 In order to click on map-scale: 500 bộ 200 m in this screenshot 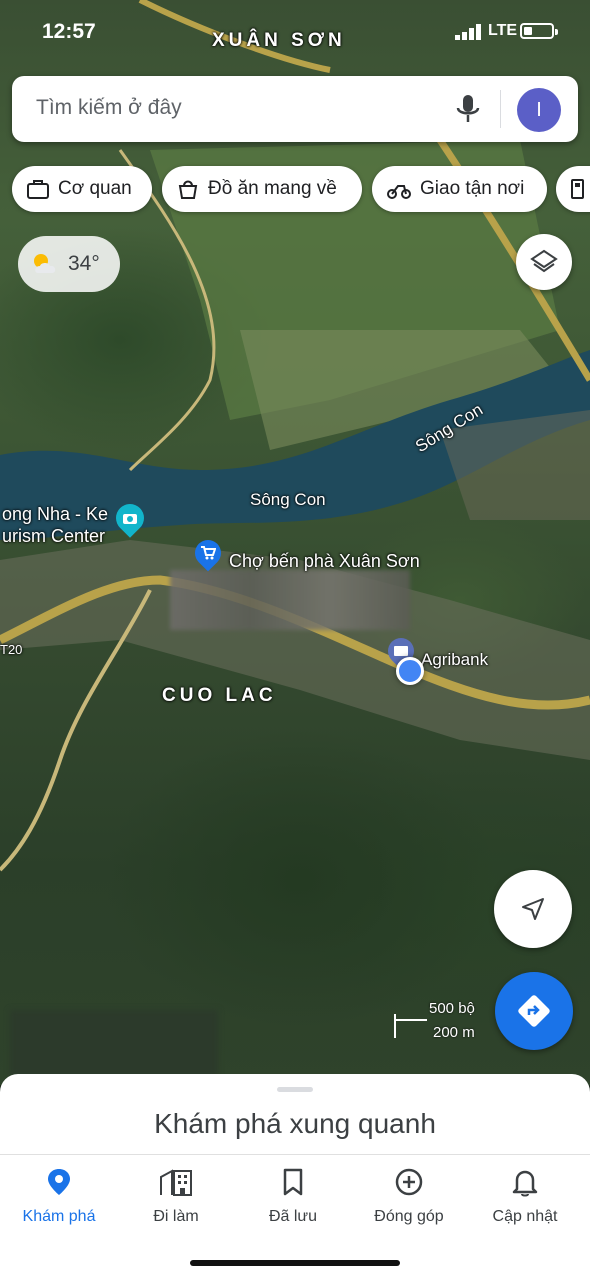, I will do `click(438, 1022)`.